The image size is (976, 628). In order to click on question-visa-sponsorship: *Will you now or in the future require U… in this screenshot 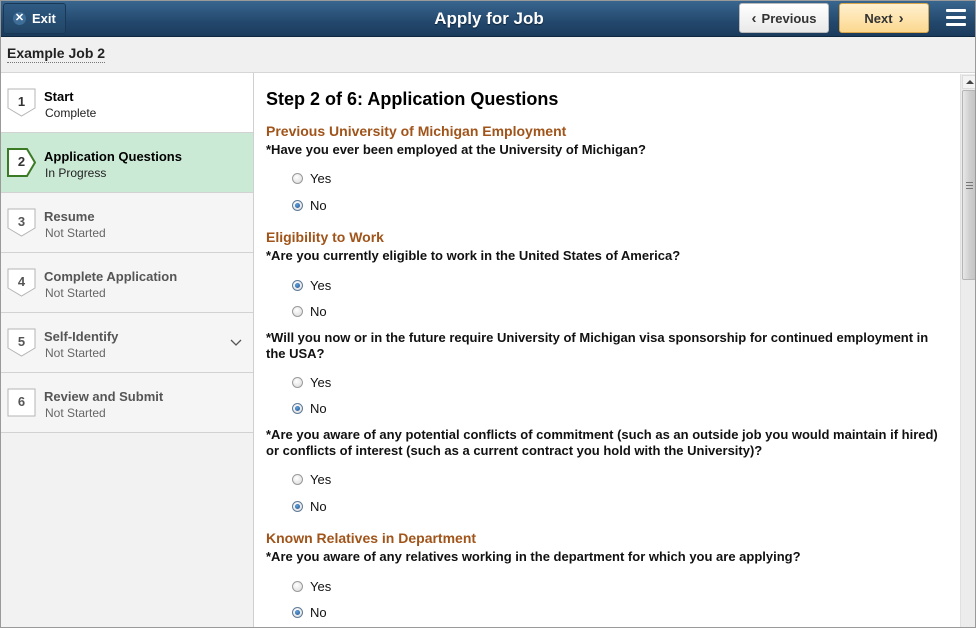, I will do `click(597, 345)`.